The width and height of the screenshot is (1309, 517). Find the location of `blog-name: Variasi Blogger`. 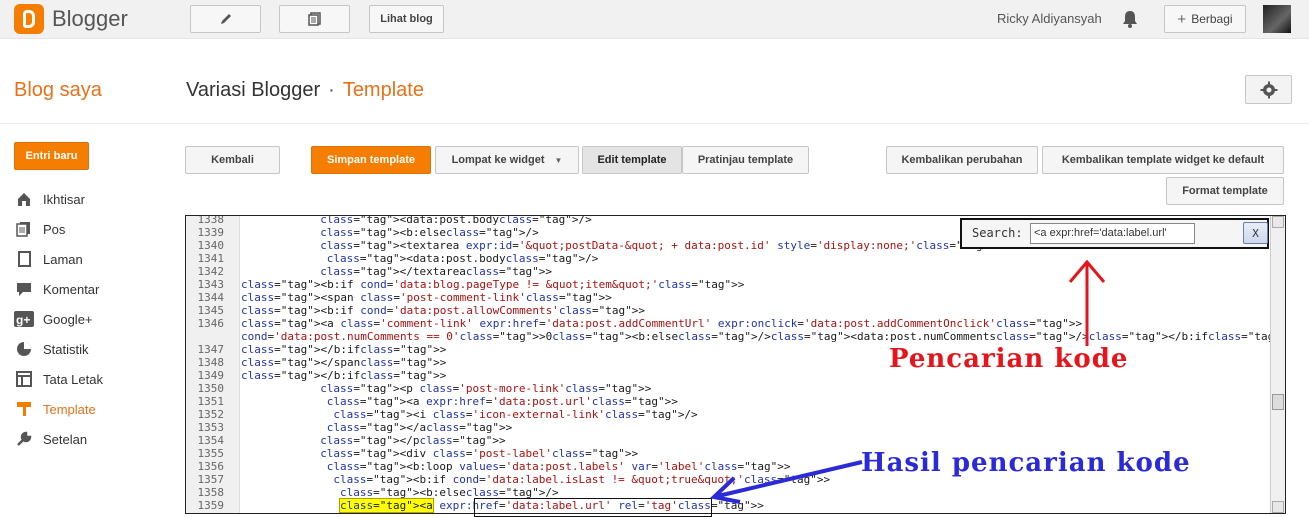

blog-name: Variasi Blogger is located at coordinates (253, 90).